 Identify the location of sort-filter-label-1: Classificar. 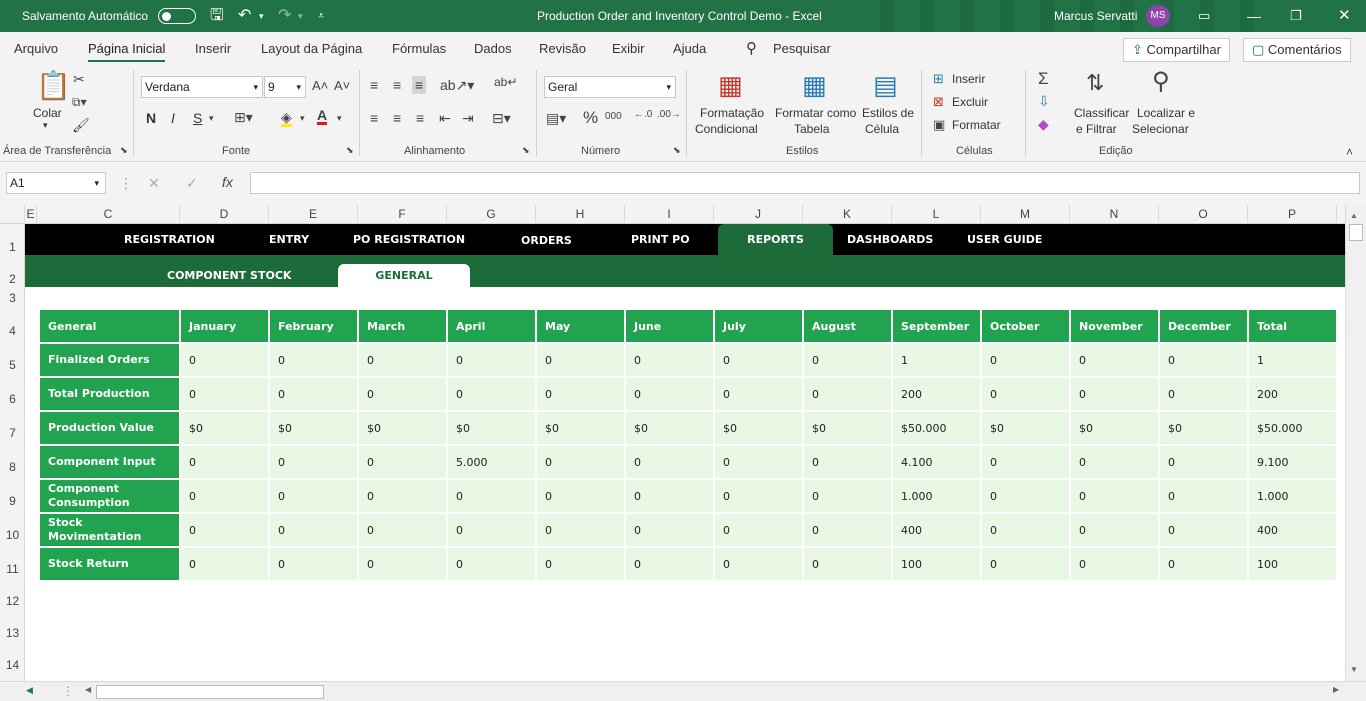
(1101, 113).